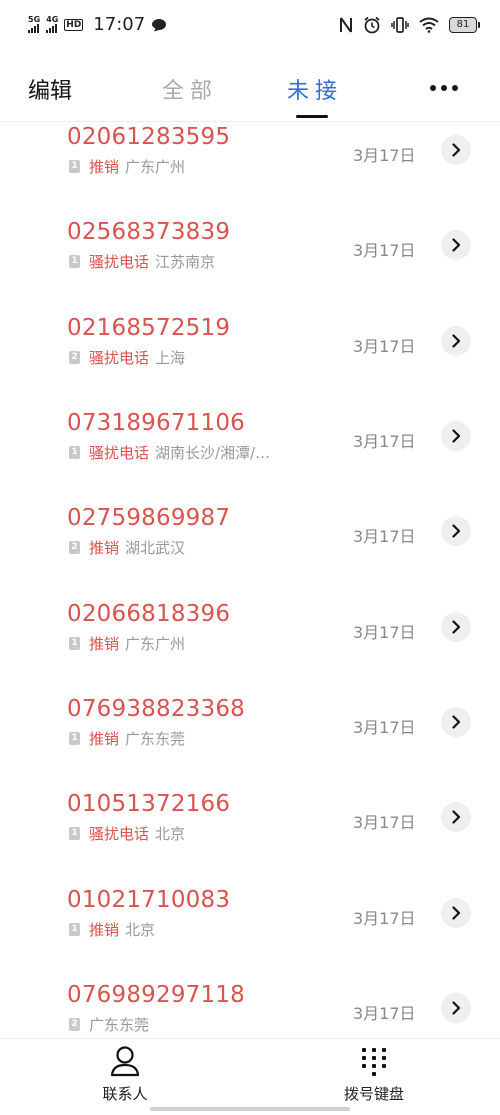 This screenshot has width=500, height=1115. I want to click on message-icon, so click(159, 24).